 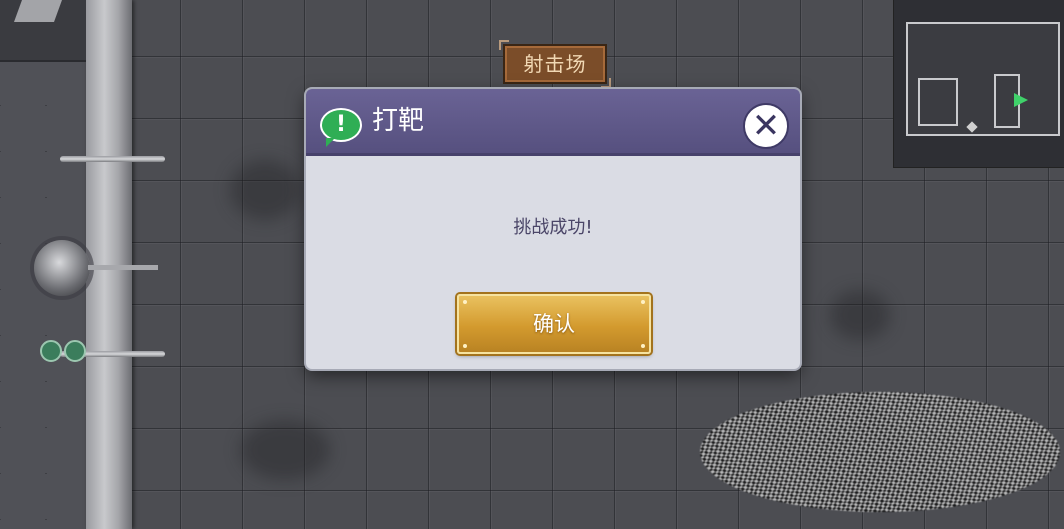 I want to click on exclamation-speech-icon: !, so click(x=341, y=127).